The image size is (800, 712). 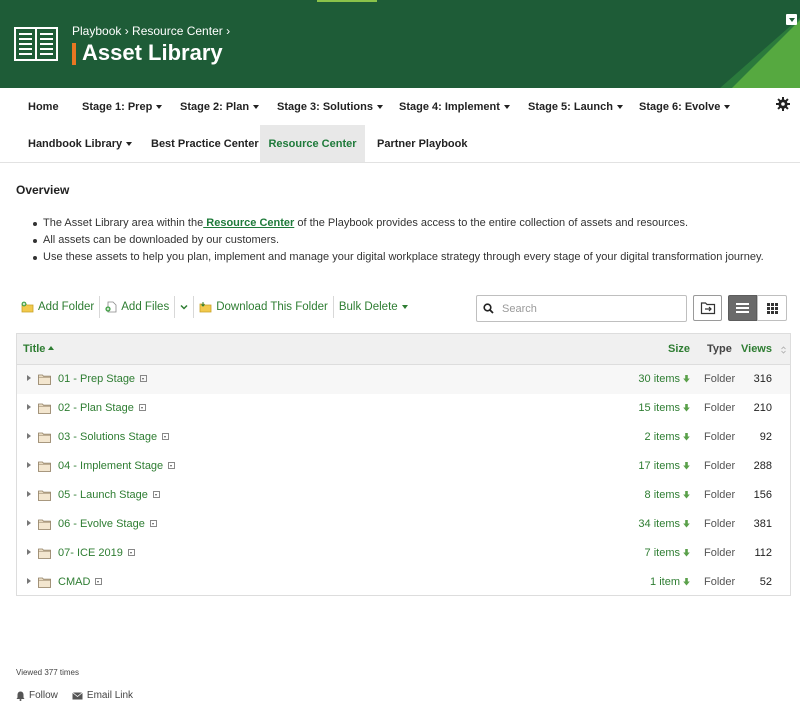 I want to click on nav-item-stage-3: Stage 3: Solutions, so click(x=330, y=106).